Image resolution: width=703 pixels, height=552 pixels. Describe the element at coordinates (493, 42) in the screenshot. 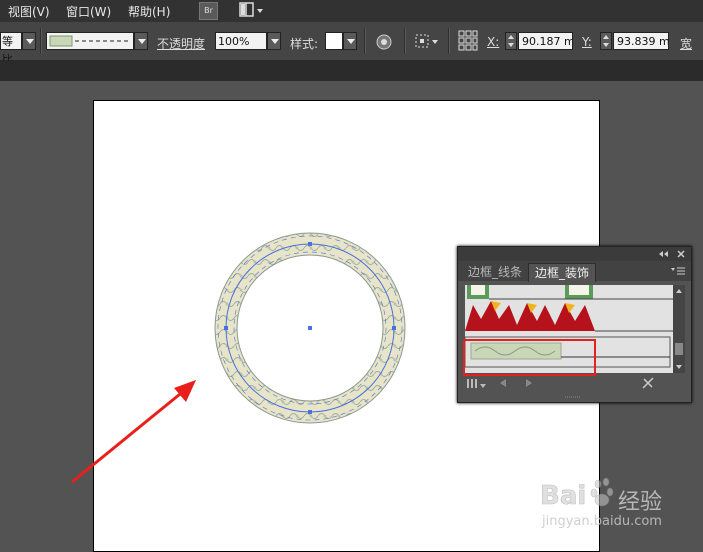

I see `x-label: X:` at that location.